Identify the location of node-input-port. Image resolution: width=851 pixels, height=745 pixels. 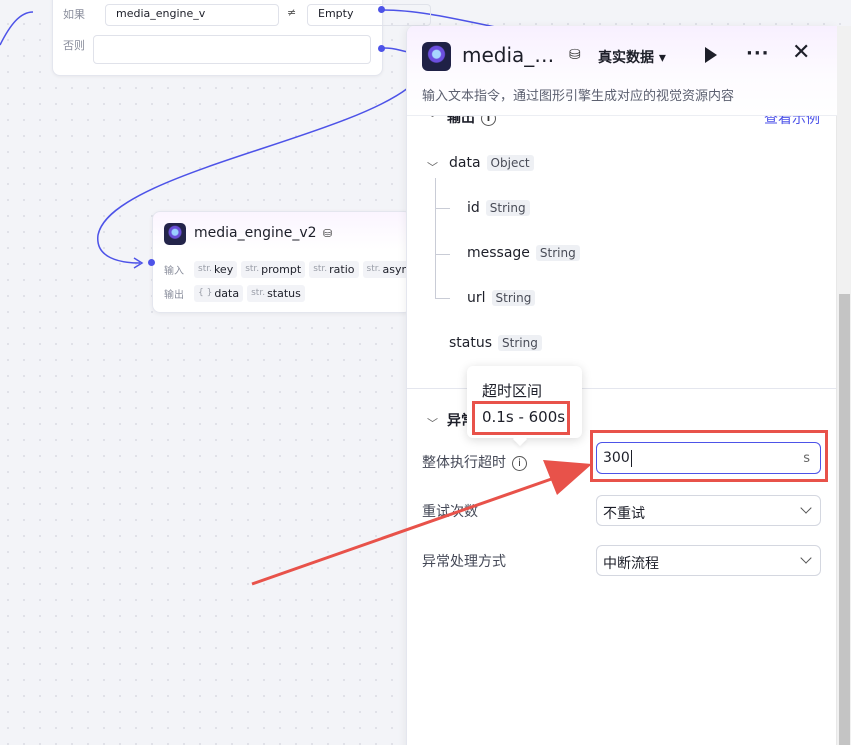
(151, 262).